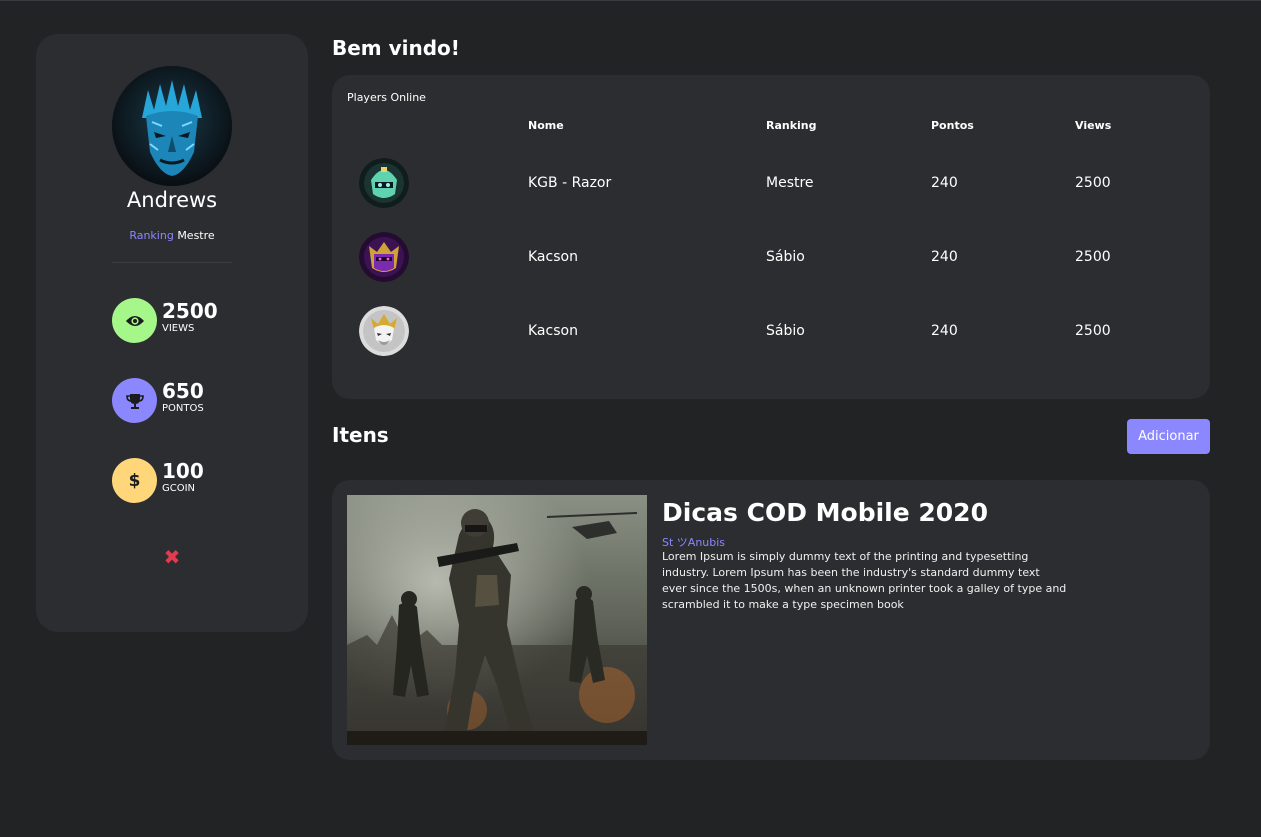  What do you see at coordinates (1168, 436) in the screenshot?
I see `add-item-button: Adicionar` at bounding box center [1168, 436].